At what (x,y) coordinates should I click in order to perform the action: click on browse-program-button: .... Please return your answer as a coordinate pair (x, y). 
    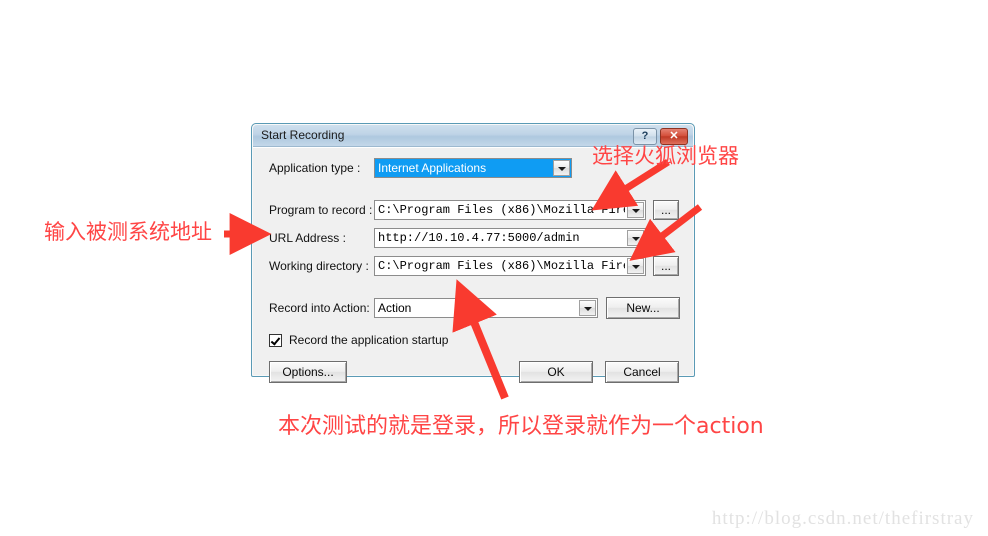
    Looking at the image, I should click on (666, 210).